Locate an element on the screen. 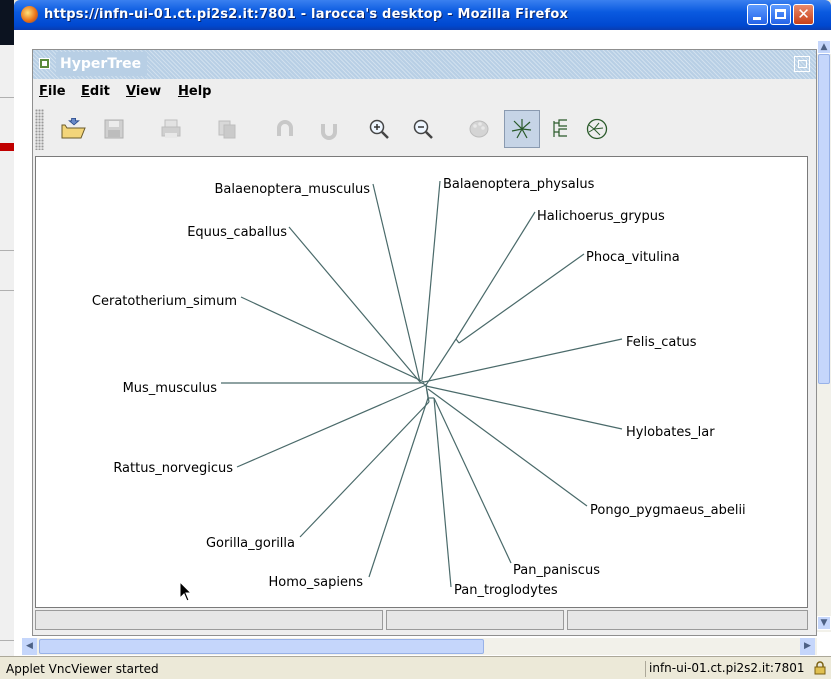 The image size is (831, 679). color-button is located at coordinates (479, 129).